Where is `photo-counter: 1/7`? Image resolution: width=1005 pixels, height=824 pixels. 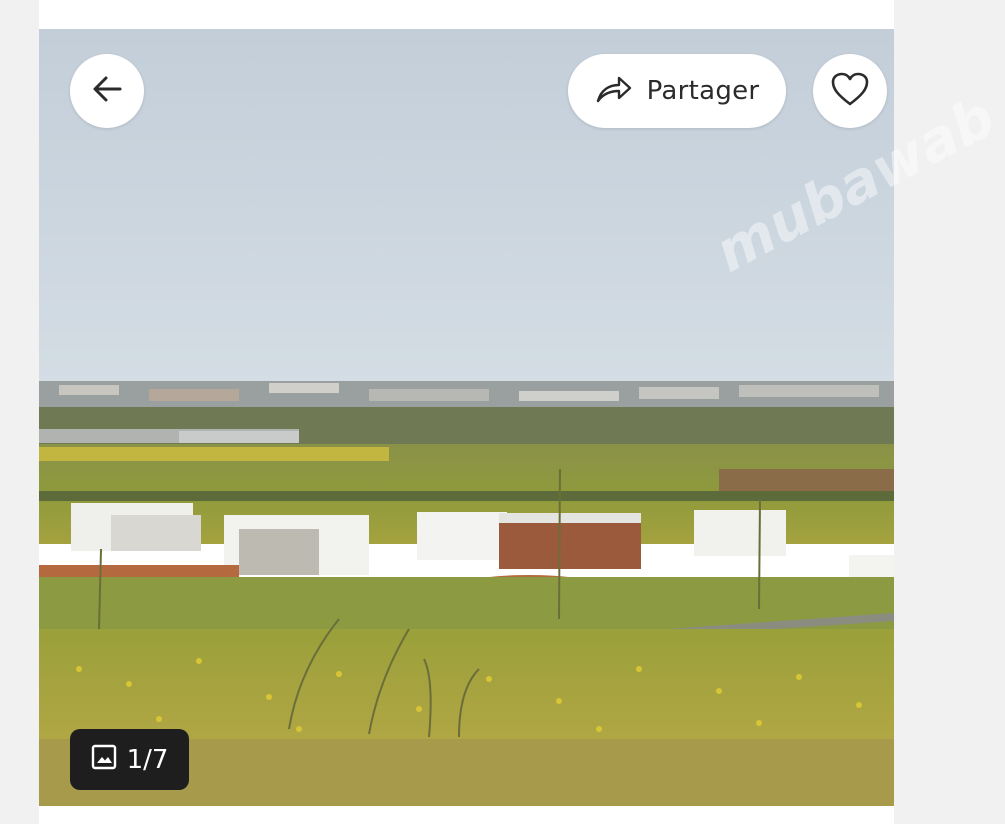 photo-counter: 1/7 is located at coordinates (129, 759).